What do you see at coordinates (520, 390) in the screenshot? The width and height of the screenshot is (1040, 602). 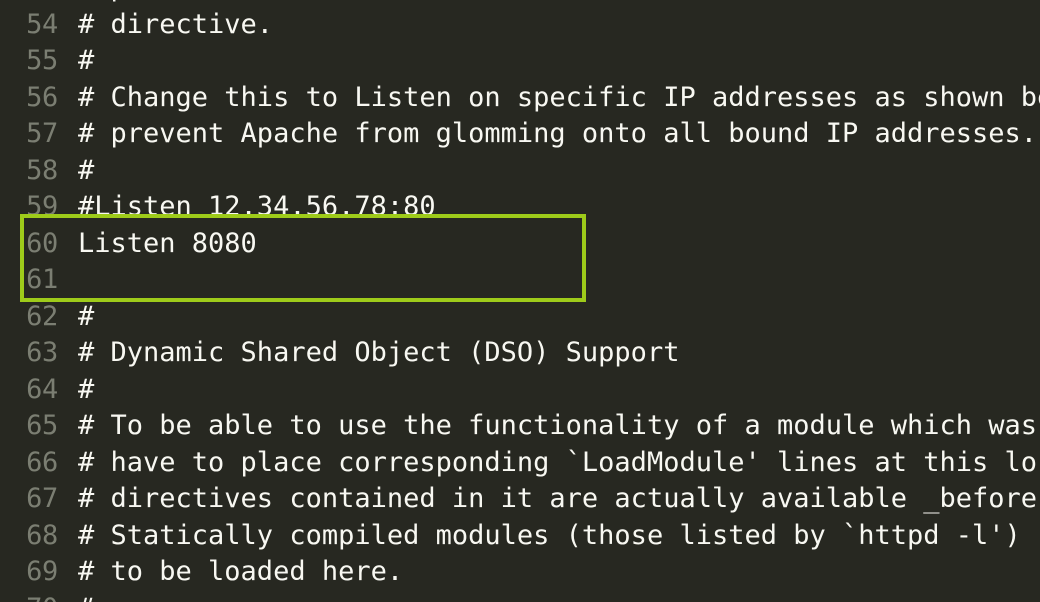 I see `code-line: 64 #` at bounding box center [520, 390].